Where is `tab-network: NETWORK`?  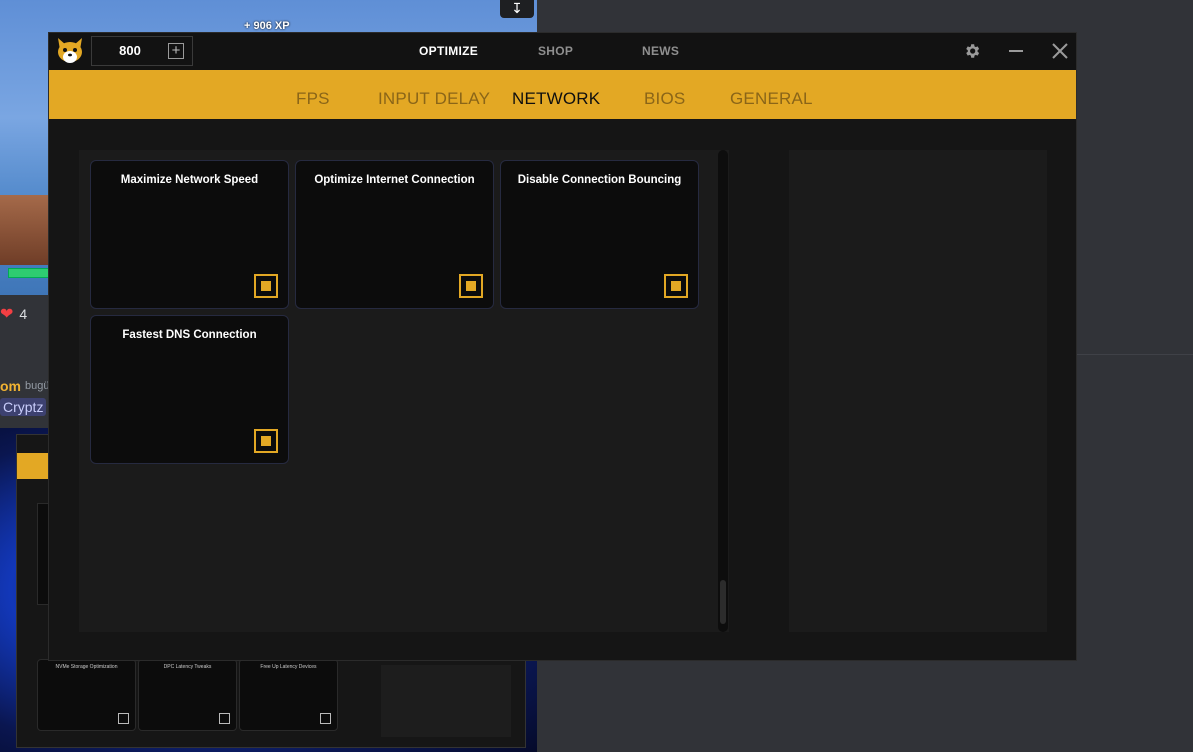
tab-network: NETWORK is located at coordinates (556, 94).